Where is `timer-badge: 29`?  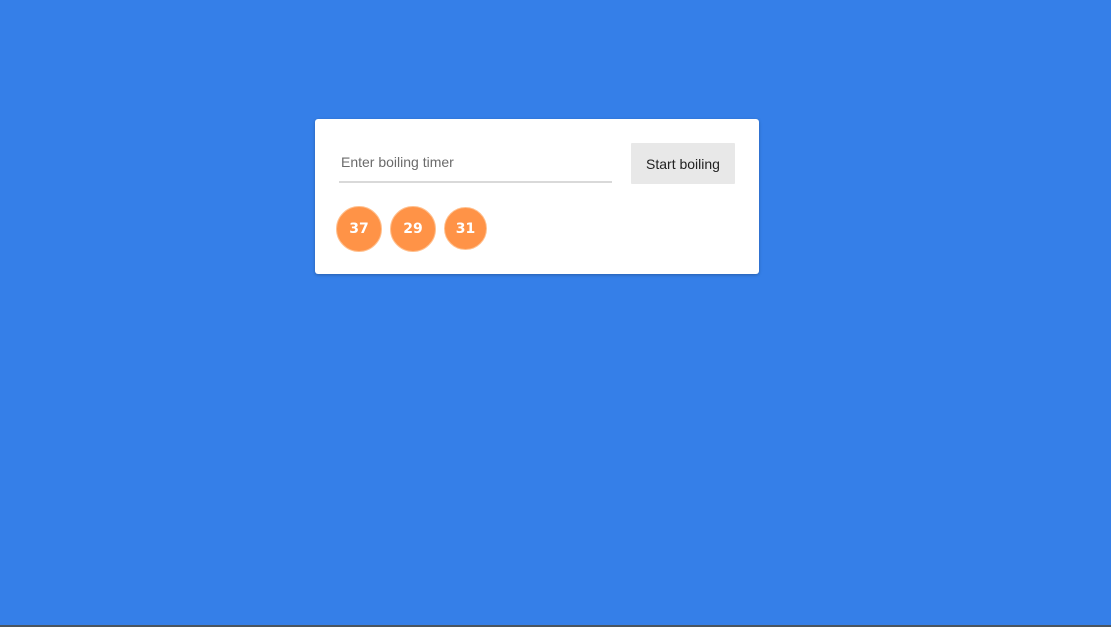
timer-badge: 29 is located at coordinates (413, 229).